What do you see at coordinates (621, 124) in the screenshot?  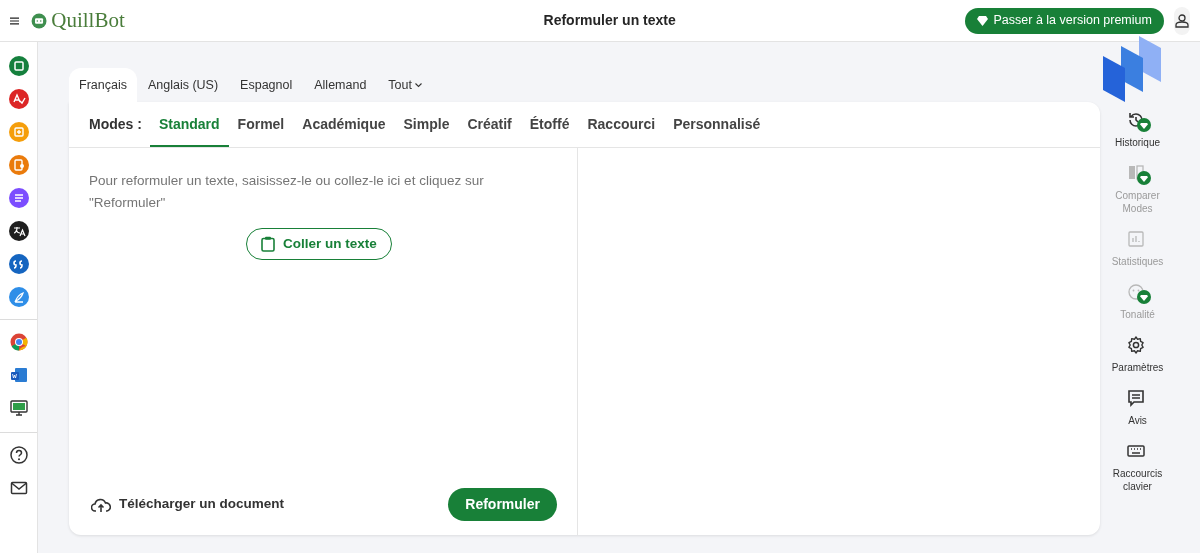 I see `mode-tab: Raccourci` at bounding box center [621, 124].